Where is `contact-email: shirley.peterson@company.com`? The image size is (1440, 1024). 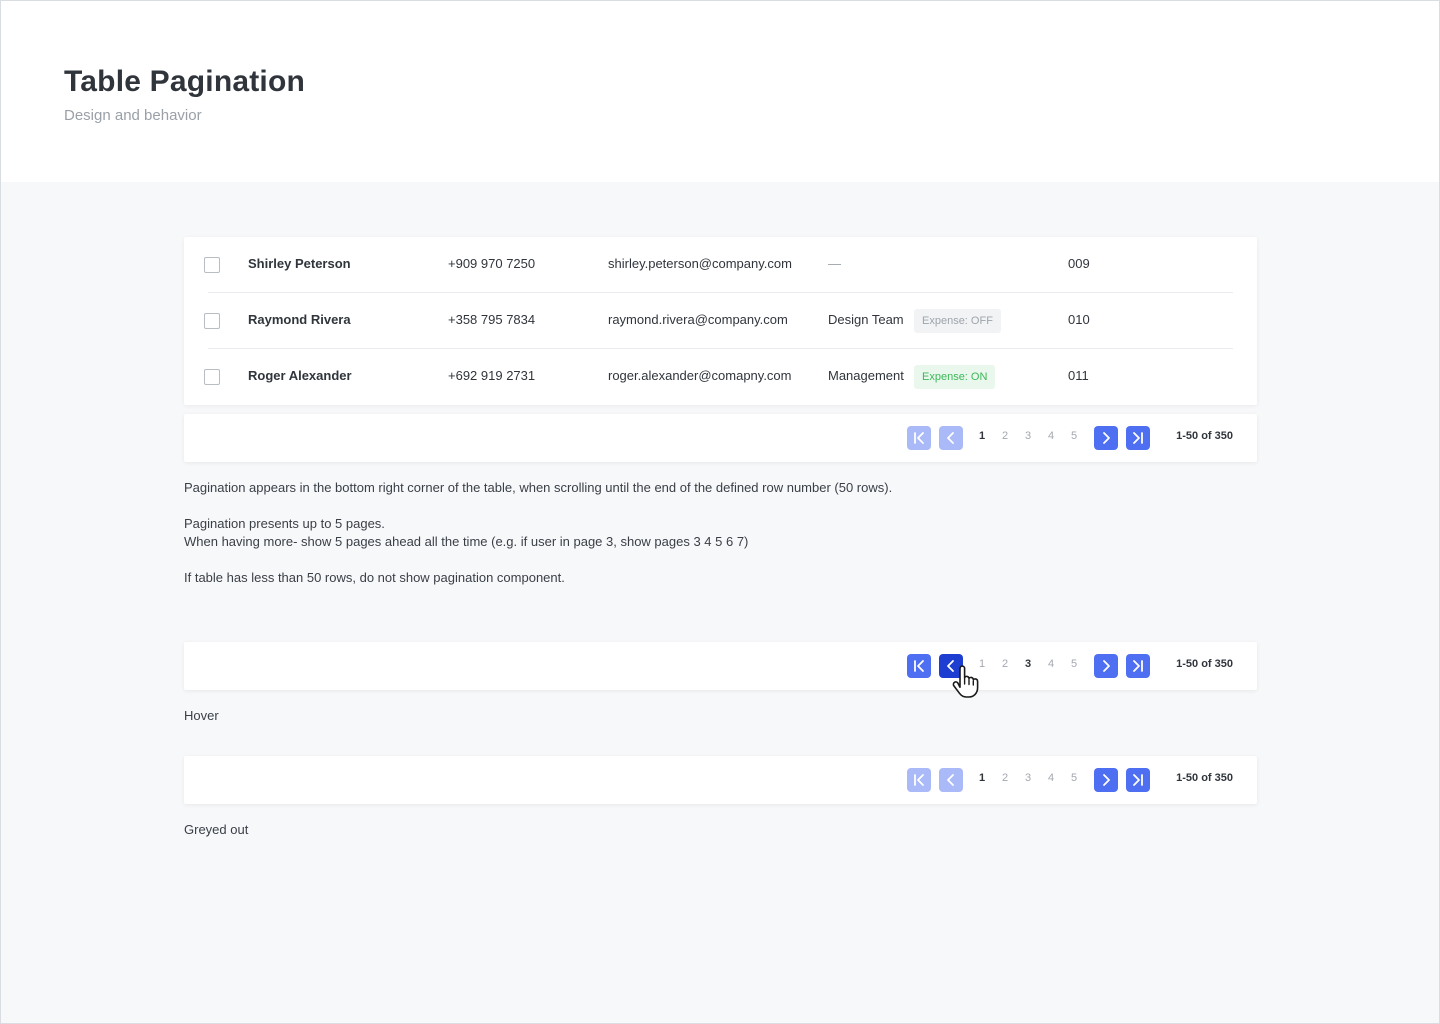 contact-email: shirley.peterson@company.com is located at coordinates (700, 263).